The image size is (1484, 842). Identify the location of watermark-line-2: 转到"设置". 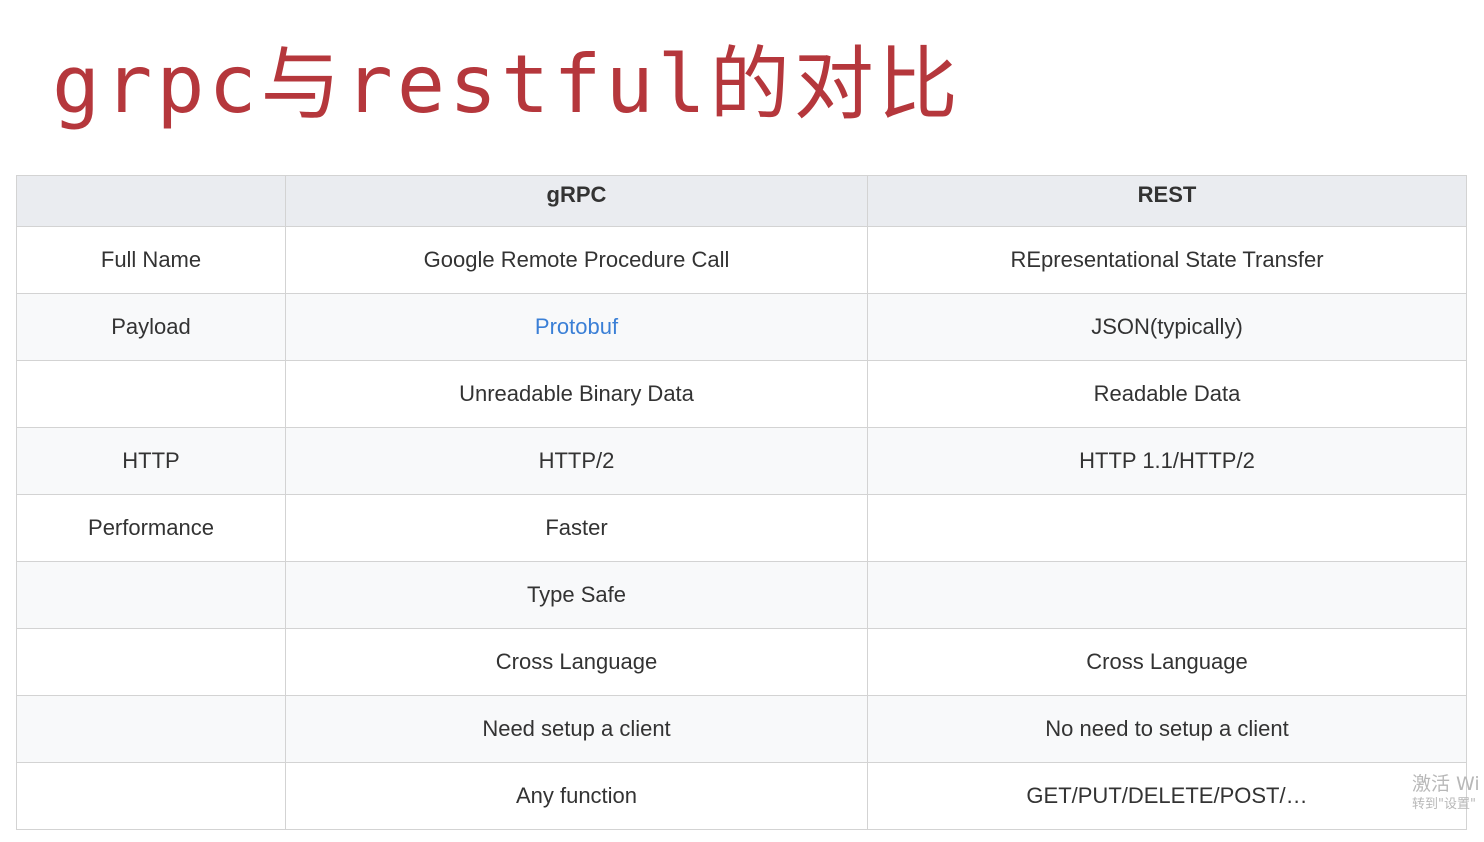
(1444, 804).